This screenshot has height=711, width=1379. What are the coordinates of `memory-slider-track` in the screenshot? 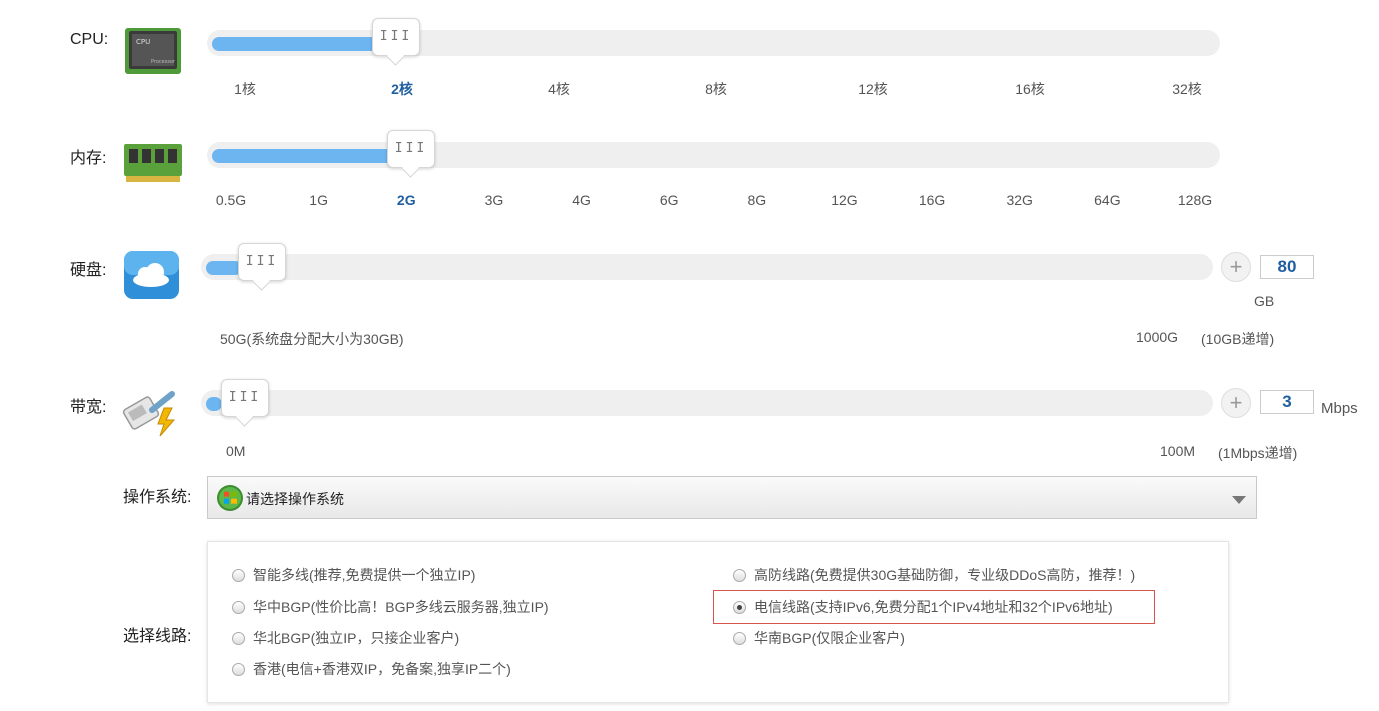 It's located at (713, 155).